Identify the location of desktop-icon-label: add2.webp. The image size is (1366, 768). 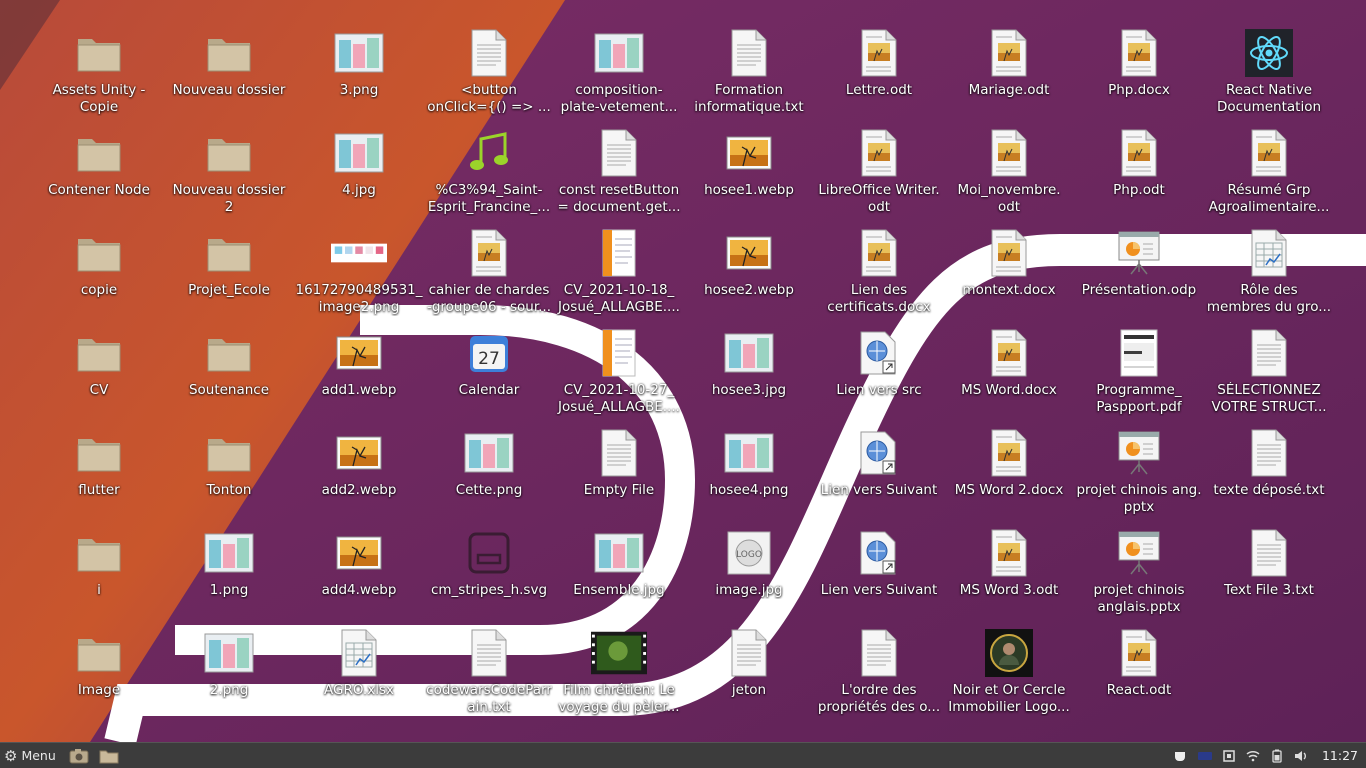
(359, 490).